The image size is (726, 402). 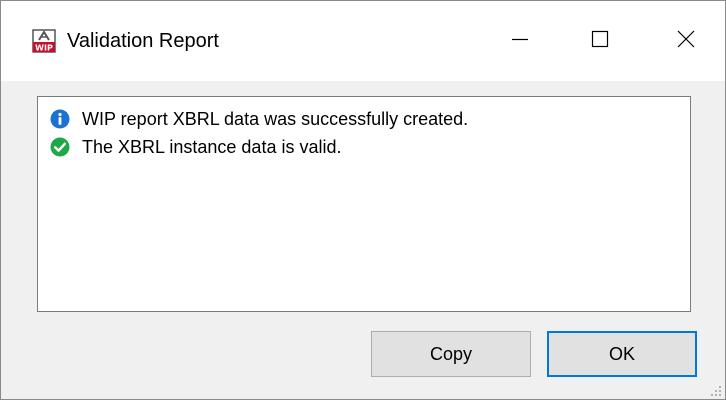 I want to click on window-title: Validation Report, so click(x=143, y=41).